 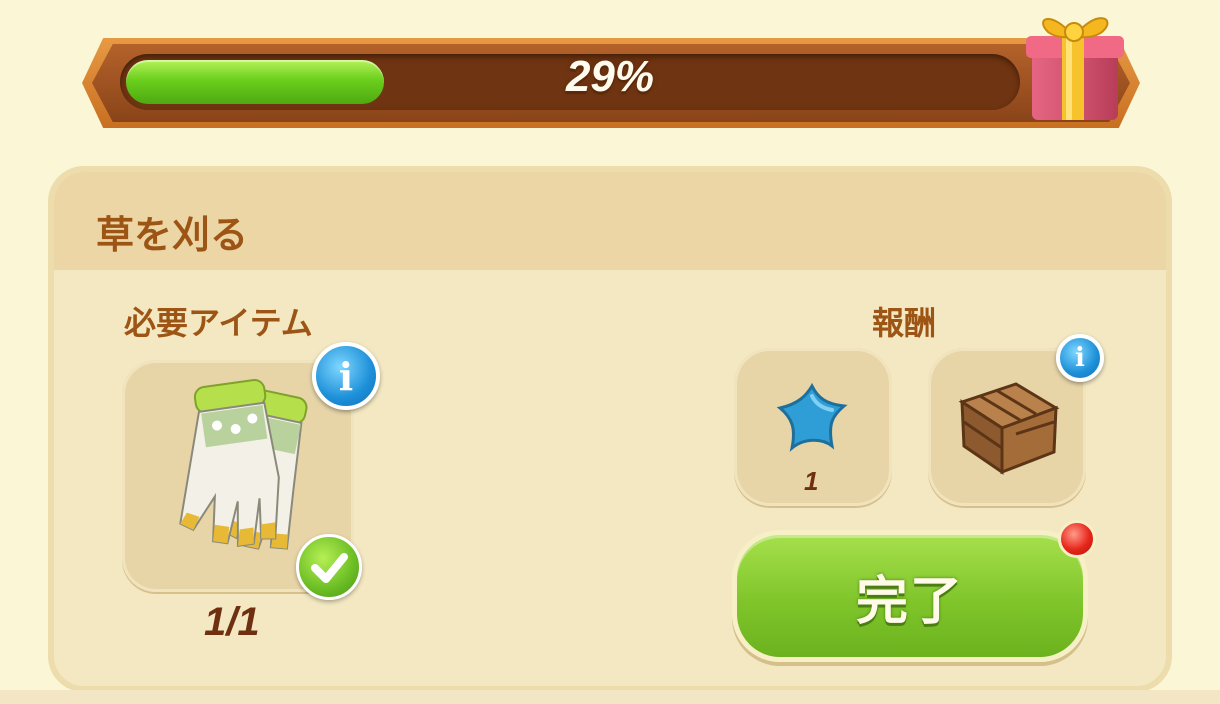 I want to click on reward-slot-star: 1, so click(x=813, y=427).